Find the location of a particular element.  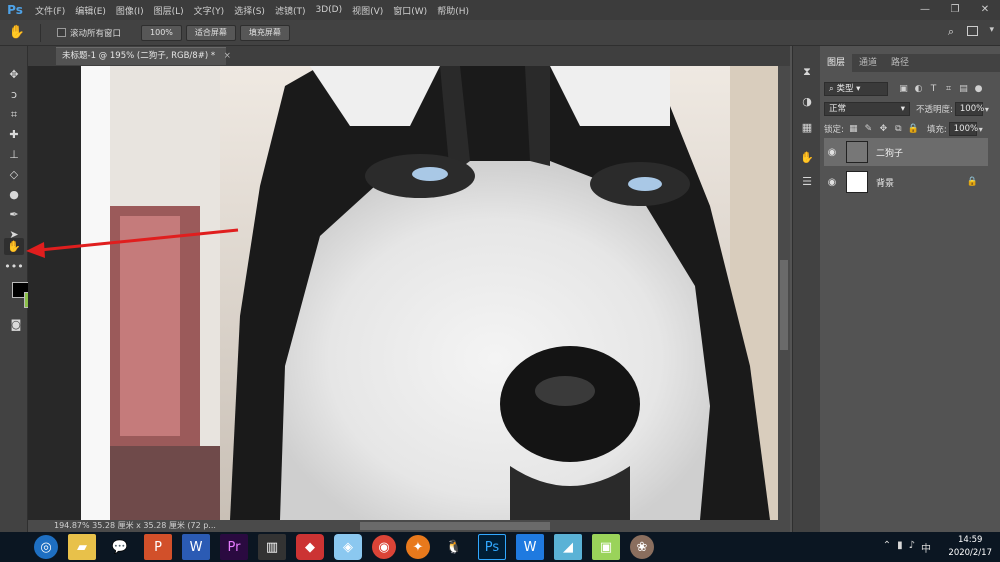

blend-mode-select: 正常 ▾ is located at coordinates (867, 109).